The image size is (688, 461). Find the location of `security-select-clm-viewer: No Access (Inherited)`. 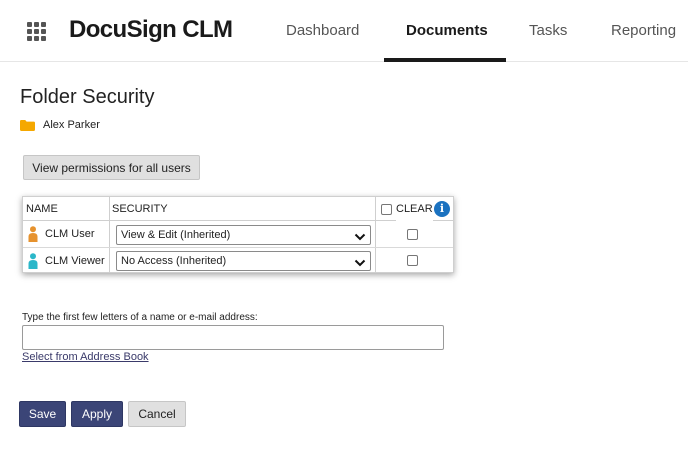

security-select-clm-viewer: No Access (Inherited) is located at coordinates (243, 261).